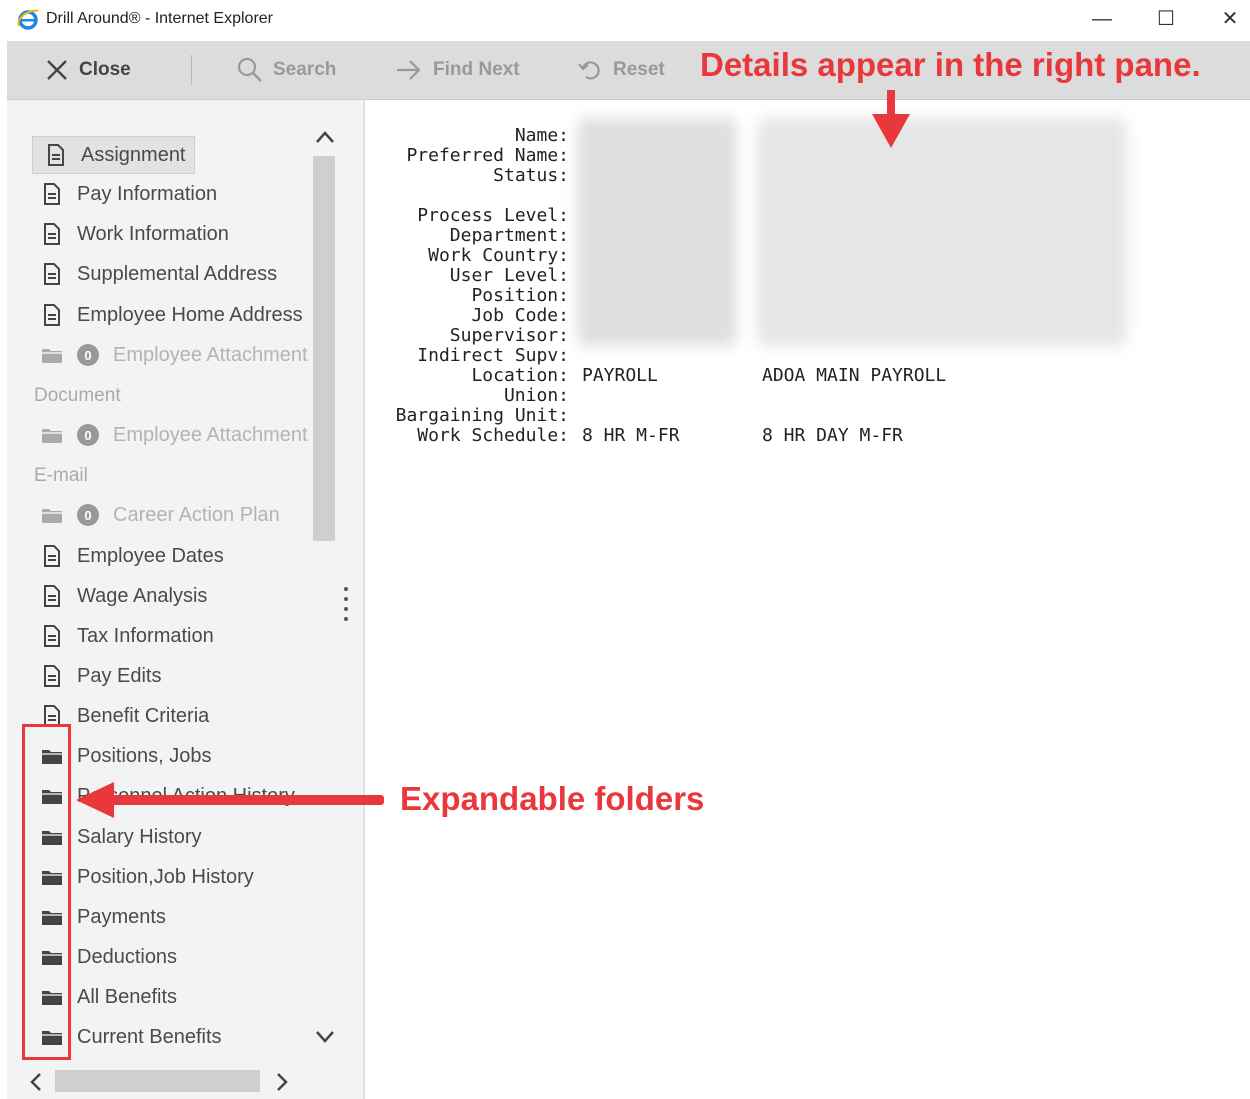 The width and height of the screenshot is (1250, 1099). Describe the element at coordinates (144, 755) in the screenshot. I see `nav-item-label: Positions, Jobs` at that location.